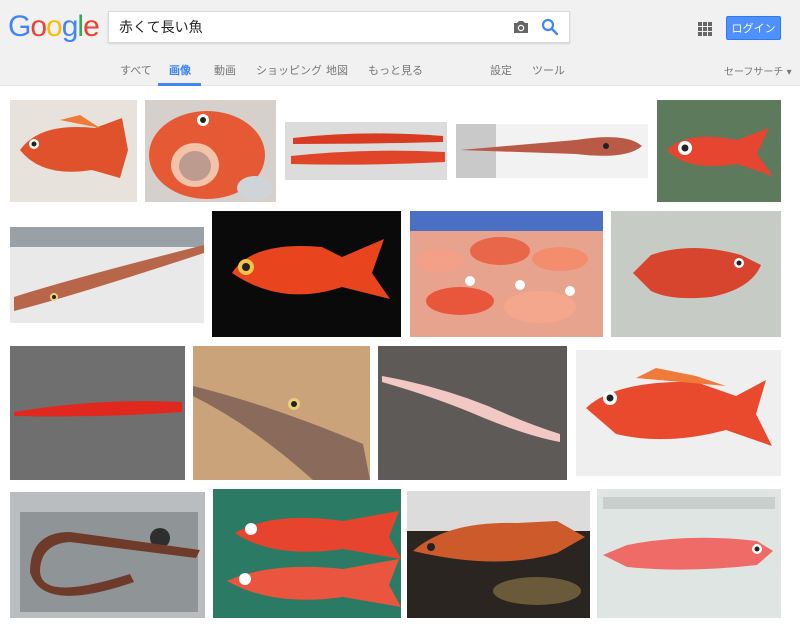  Describe the element at coordinates (225, 70) in the screenshot. I see `tab-videos: 動画` at that location.